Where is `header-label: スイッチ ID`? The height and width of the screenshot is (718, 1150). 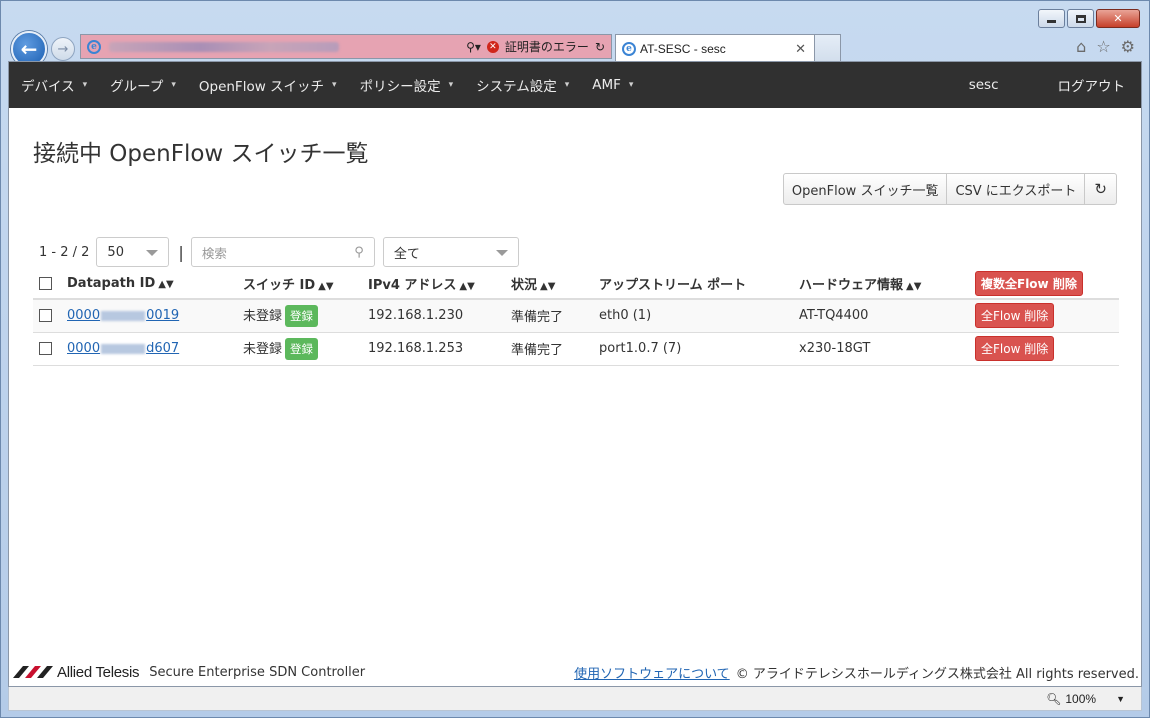
header-label: スイッチ ID is located at coordinates (279, 285).